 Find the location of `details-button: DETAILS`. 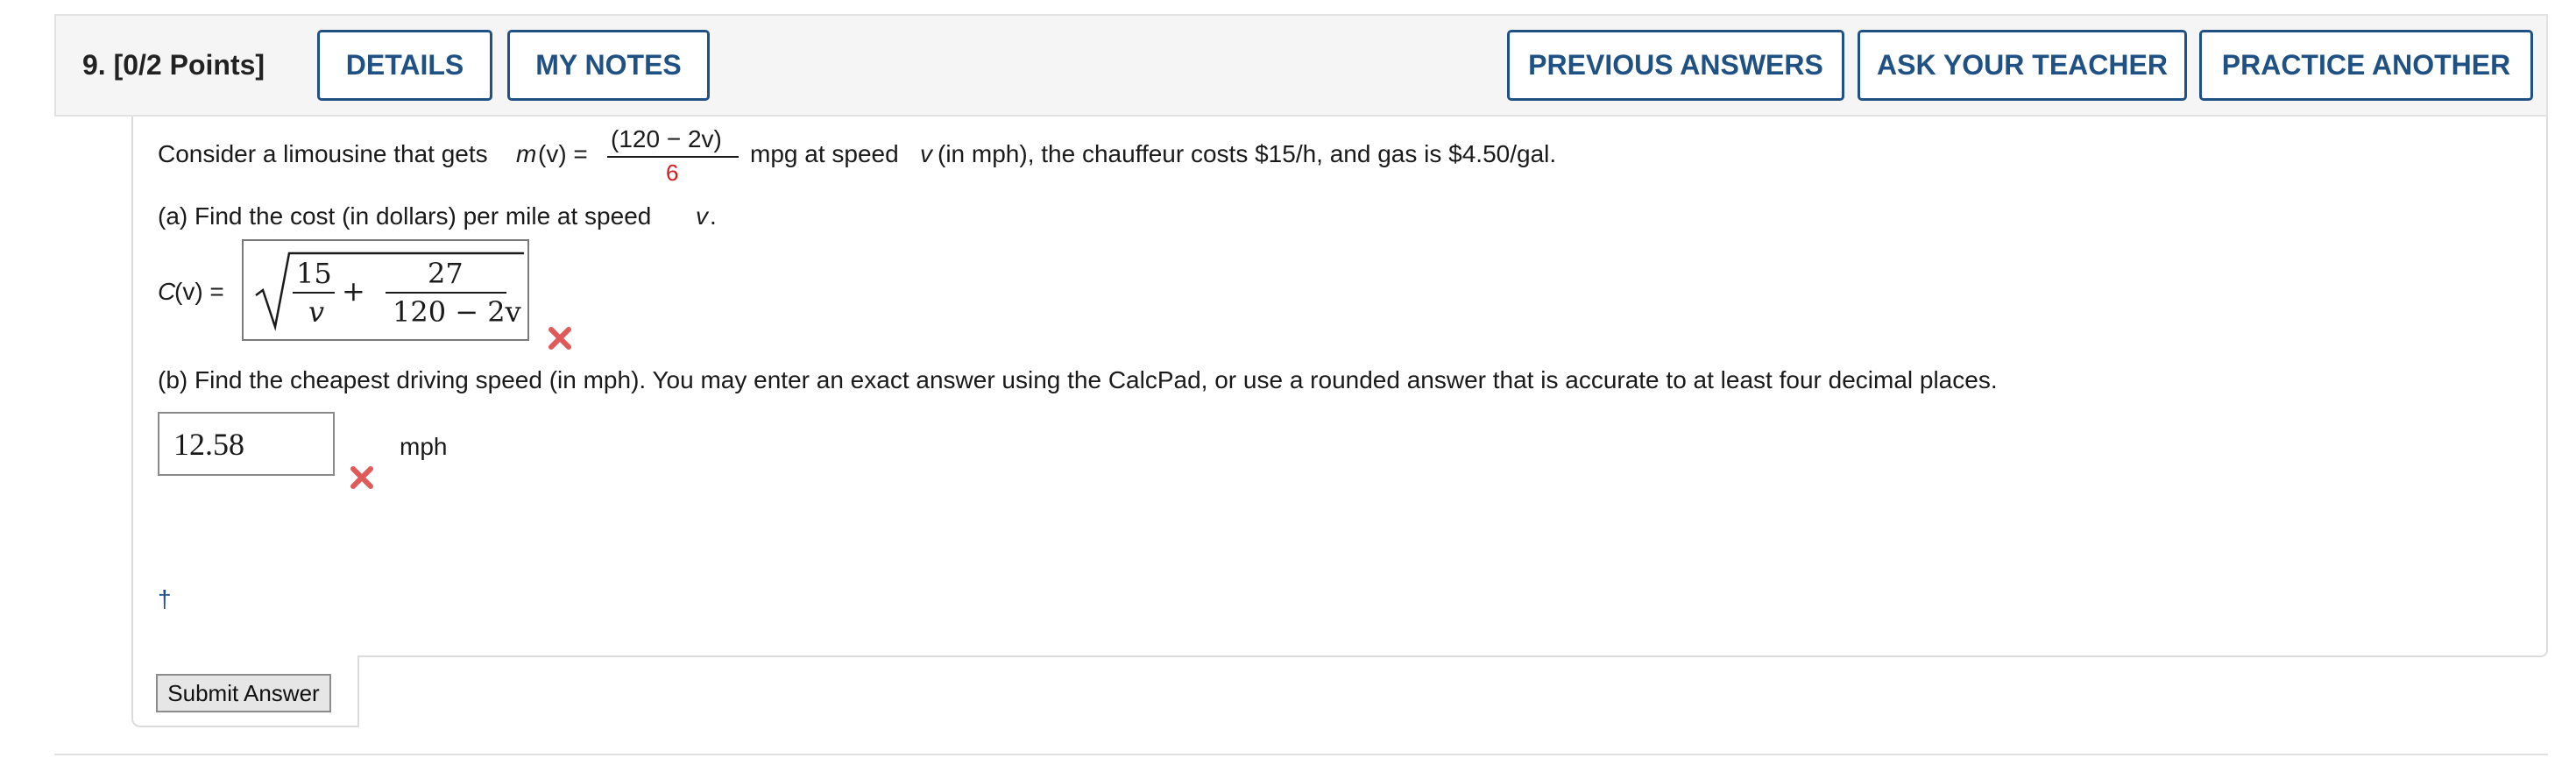

details-button: DETAILS is located at coordinates (404, 65).